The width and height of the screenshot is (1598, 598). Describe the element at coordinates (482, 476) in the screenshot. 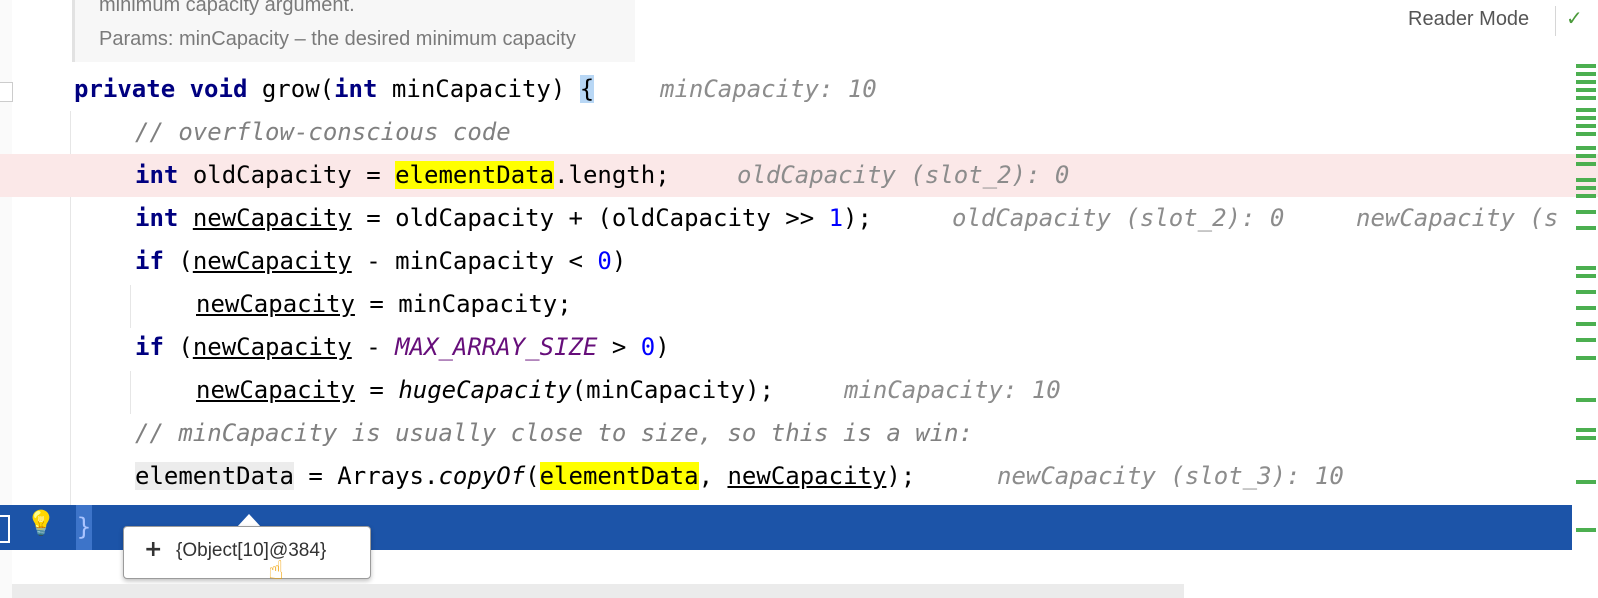

I see `method-call: copyOf` at that location.